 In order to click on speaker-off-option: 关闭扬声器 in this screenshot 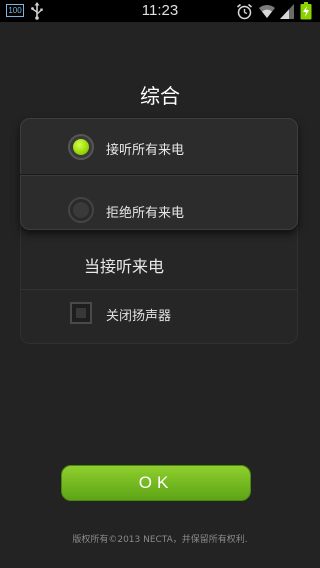, I will do `click(170, 314)`.